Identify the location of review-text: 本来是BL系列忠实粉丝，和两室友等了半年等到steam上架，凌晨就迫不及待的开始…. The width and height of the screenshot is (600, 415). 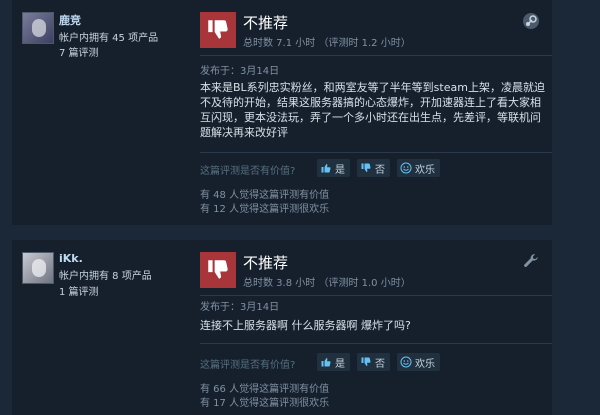
(372, 110).